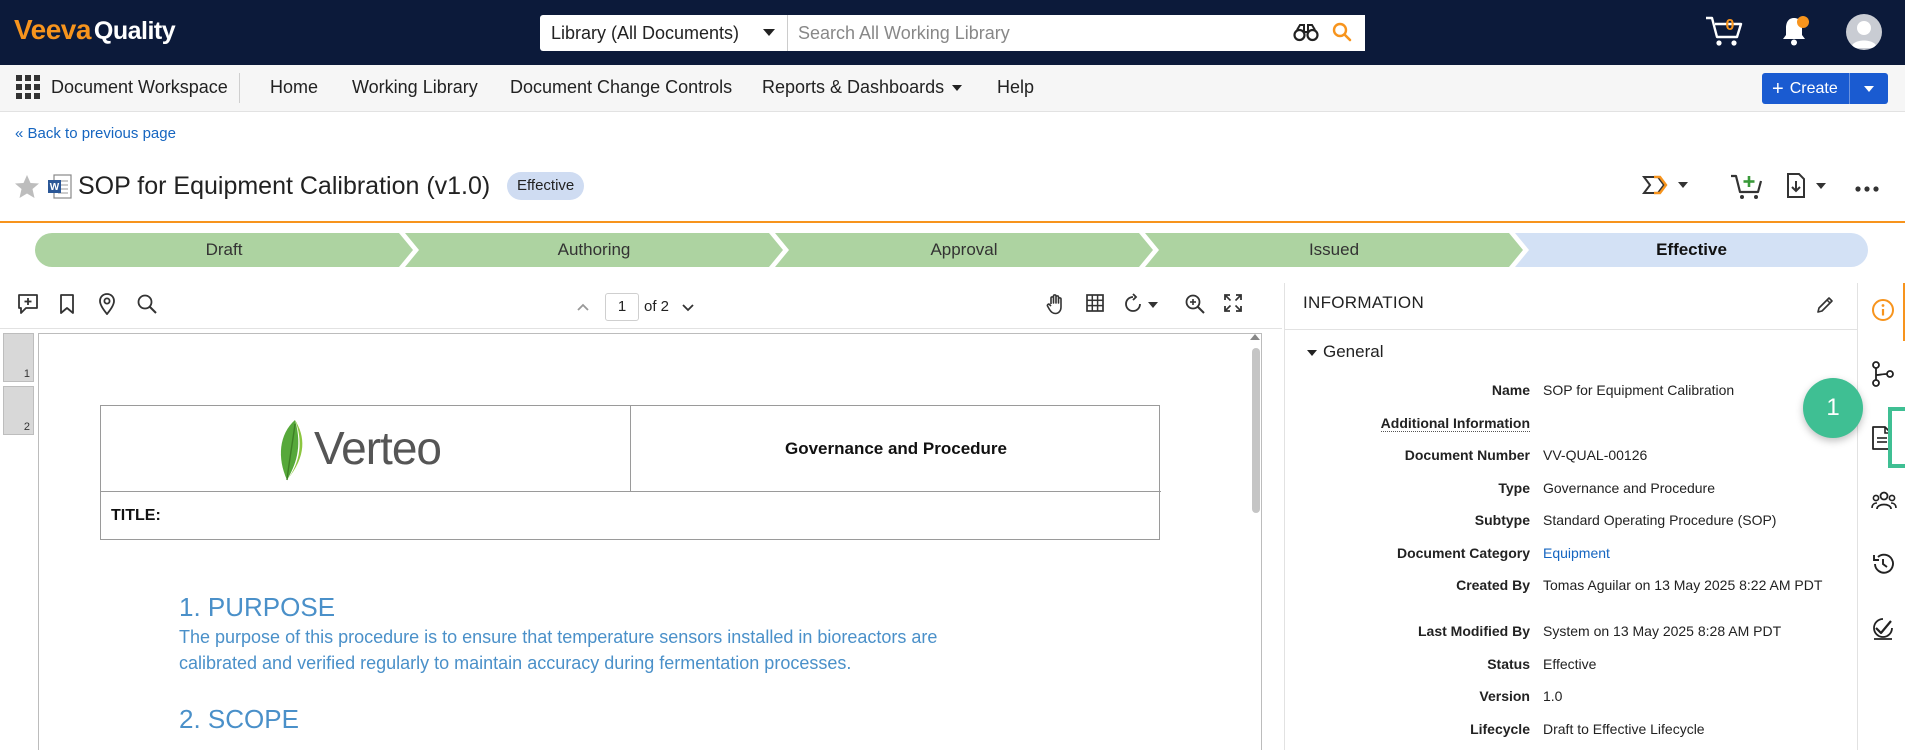 This screenshot has height=750, width=1930. Describe the element at coordinates (27, 189) in the screenshot. I see `favorite-star-icon` at that location.